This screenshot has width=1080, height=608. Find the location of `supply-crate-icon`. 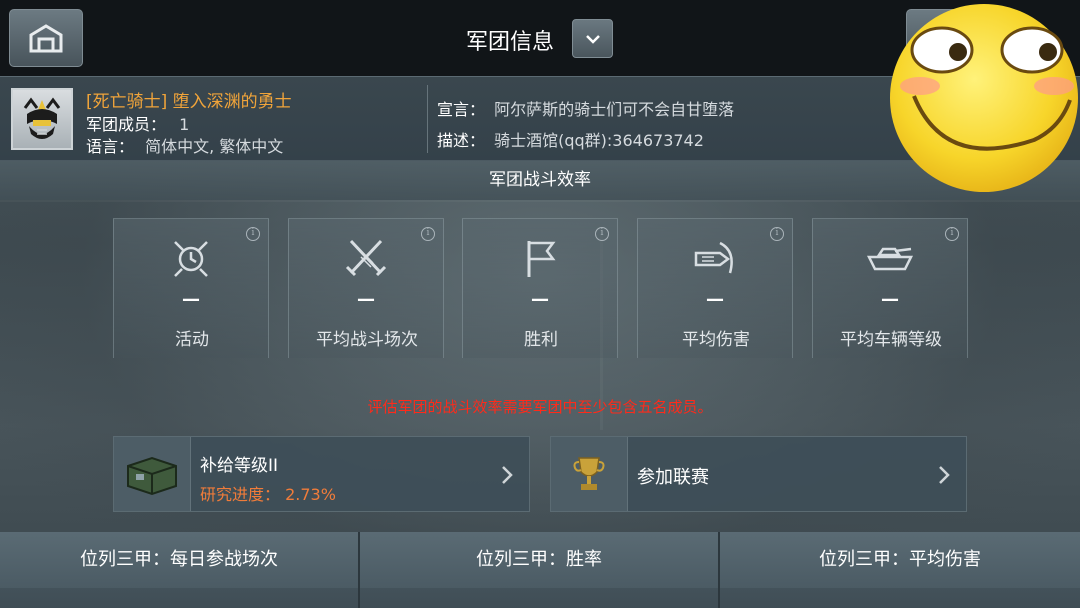

supply-crate-icon is located at coordinates (152, 476).